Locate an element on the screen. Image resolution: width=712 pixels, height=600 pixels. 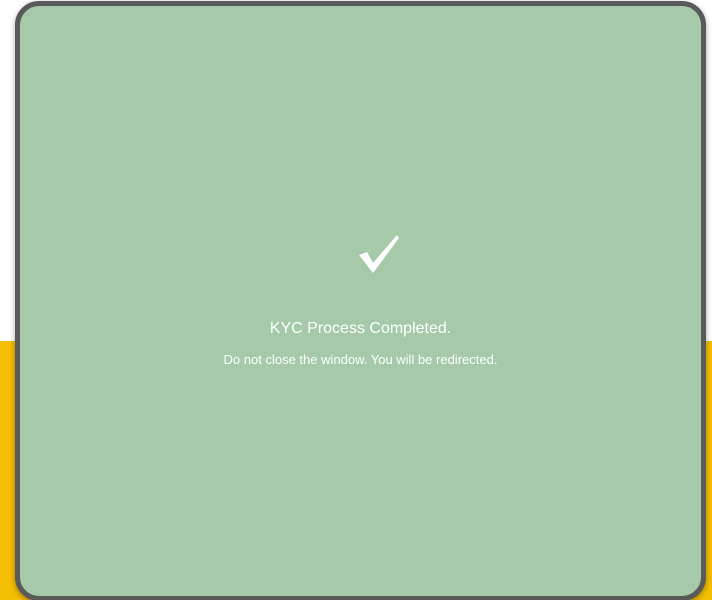
checkmark-icon is located at coordinates (379, 254).